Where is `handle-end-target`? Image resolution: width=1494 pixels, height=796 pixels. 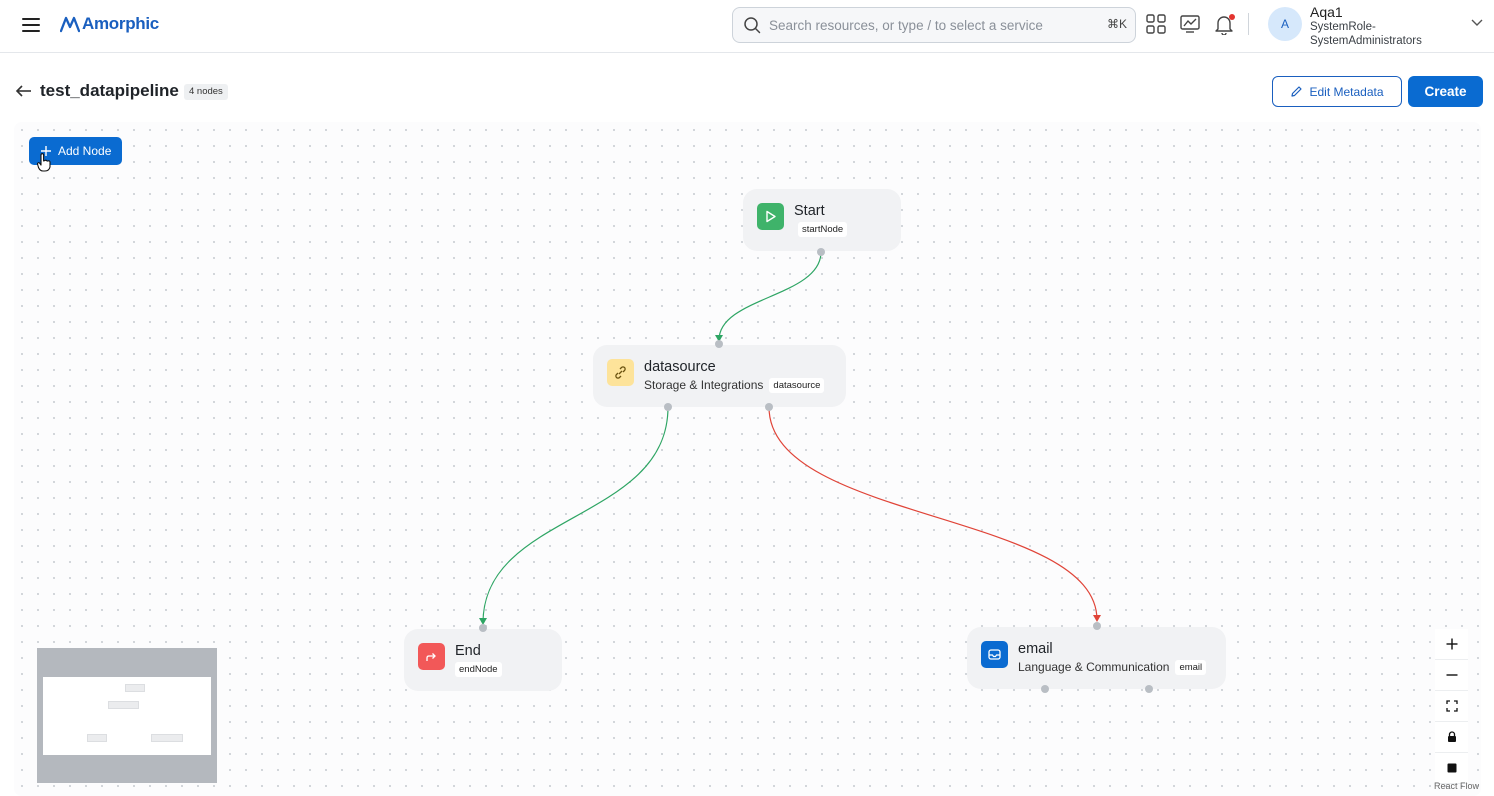
handle-end-target is located at coordinates (483, 628).